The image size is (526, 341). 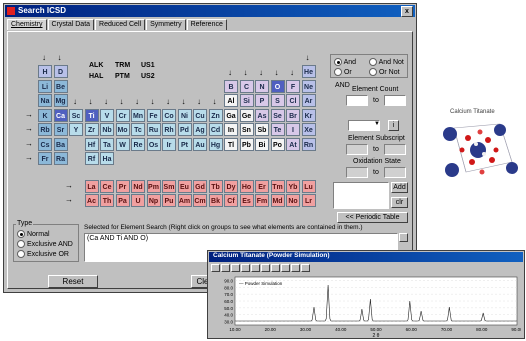 What do you see at coordinates (60, 144) in the screenshot?
I see `element-ba: Ba` at bounding box center [60, 144].